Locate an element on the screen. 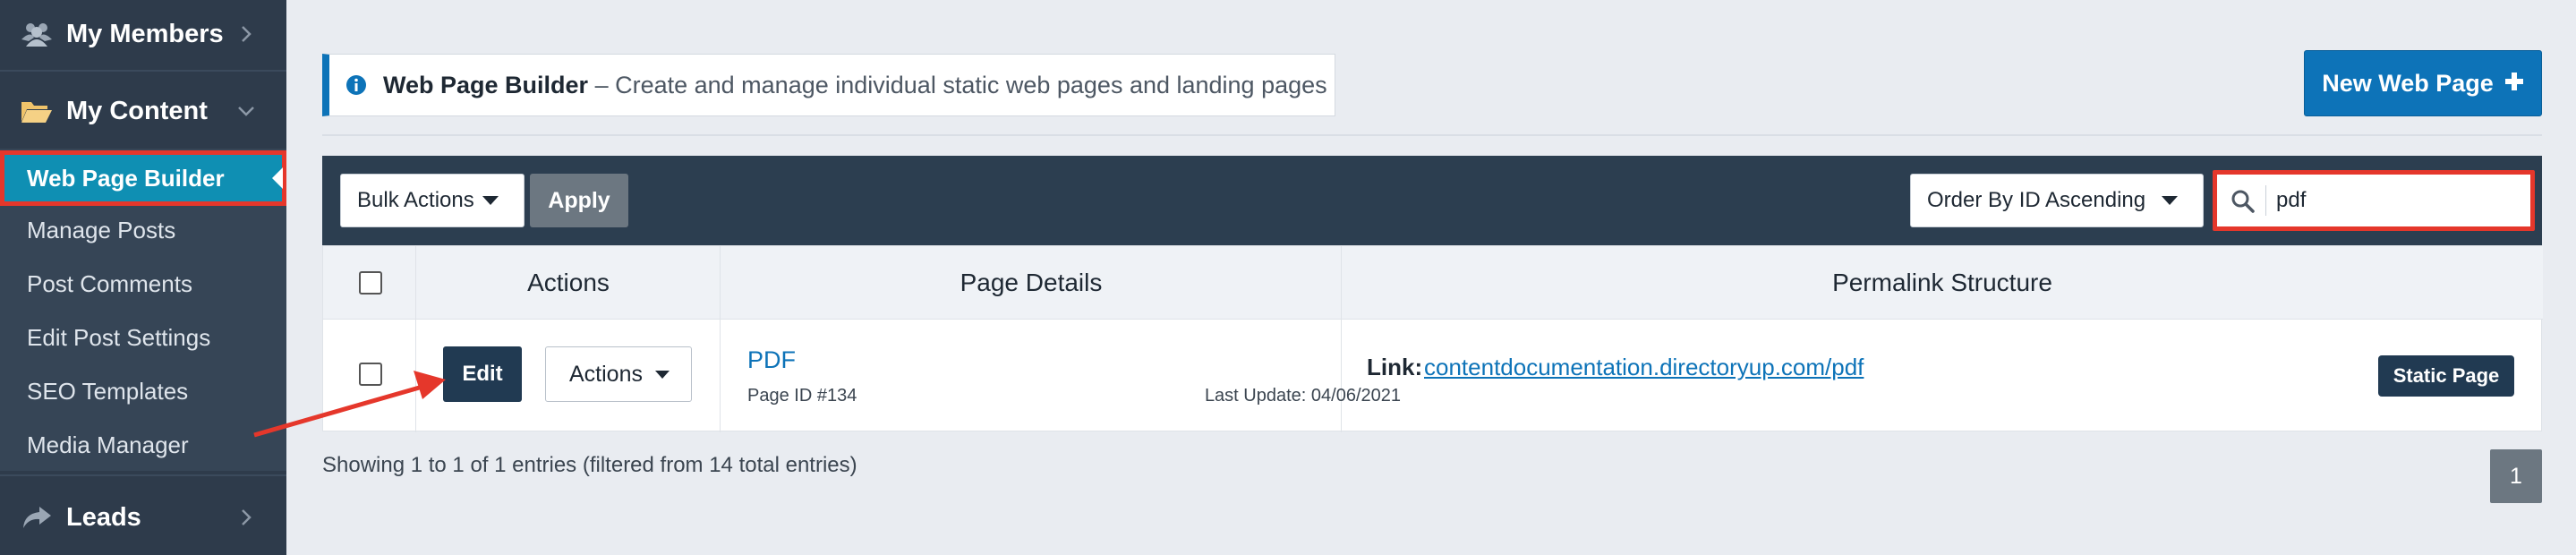 This screenshot has width=2576, height=555. sidebar-item-manage-posts: Manage Posts is located at coordinates (143, 230).